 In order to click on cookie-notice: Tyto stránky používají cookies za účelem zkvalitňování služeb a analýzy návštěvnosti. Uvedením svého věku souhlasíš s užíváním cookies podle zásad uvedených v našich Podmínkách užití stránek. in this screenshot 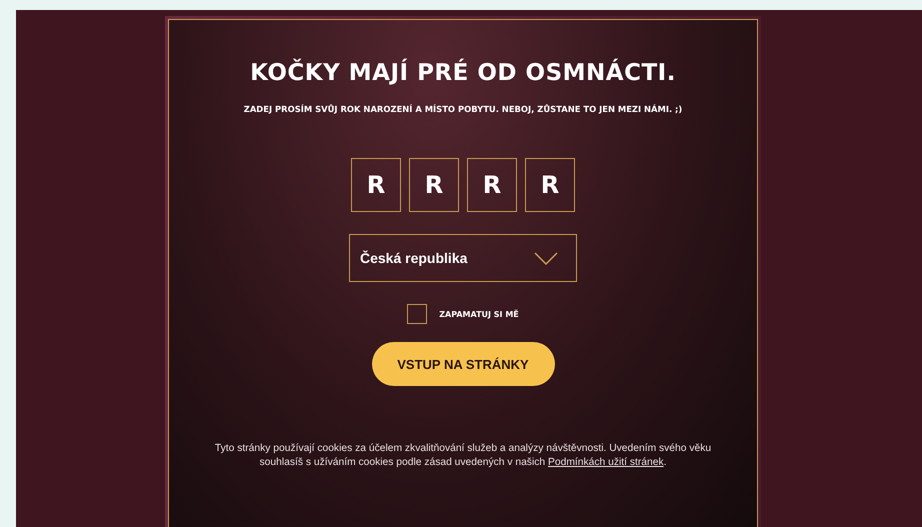, I will do `click(463, 456)`.